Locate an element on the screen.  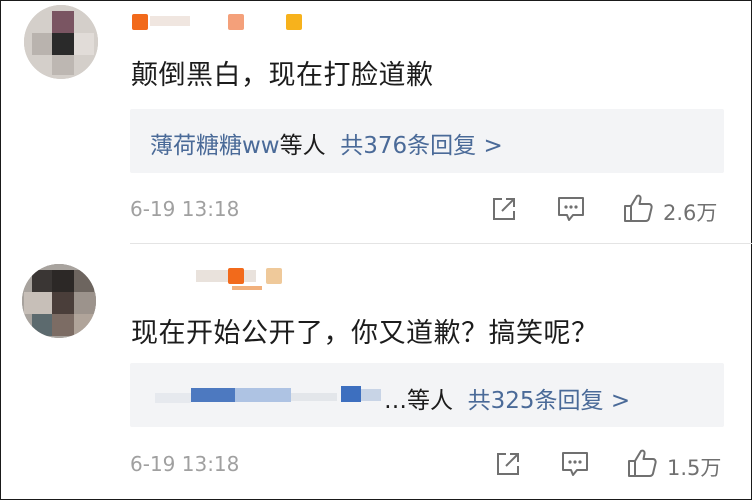
reply-summary-box: 薄荷糖糖ww等人 共376条回复 > is located at coordinates (427, 141).